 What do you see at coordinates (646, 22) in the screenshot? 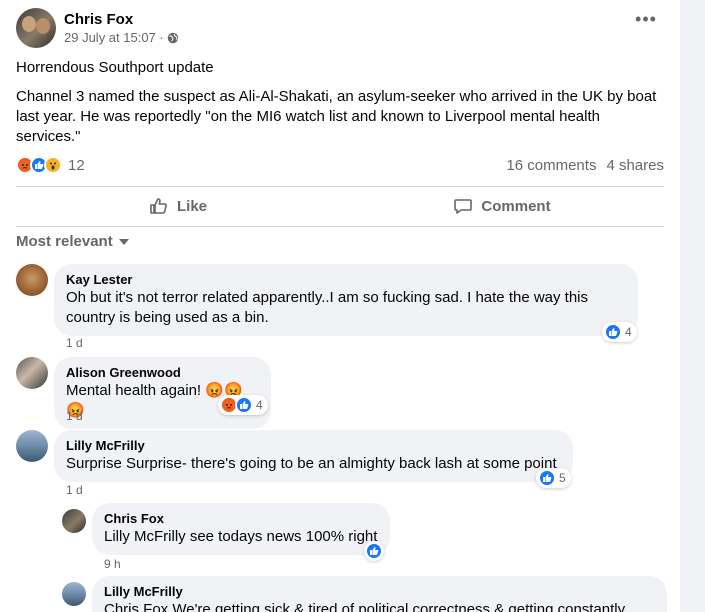
I see `more-options-button: •••` at bounding box center [646, 22].